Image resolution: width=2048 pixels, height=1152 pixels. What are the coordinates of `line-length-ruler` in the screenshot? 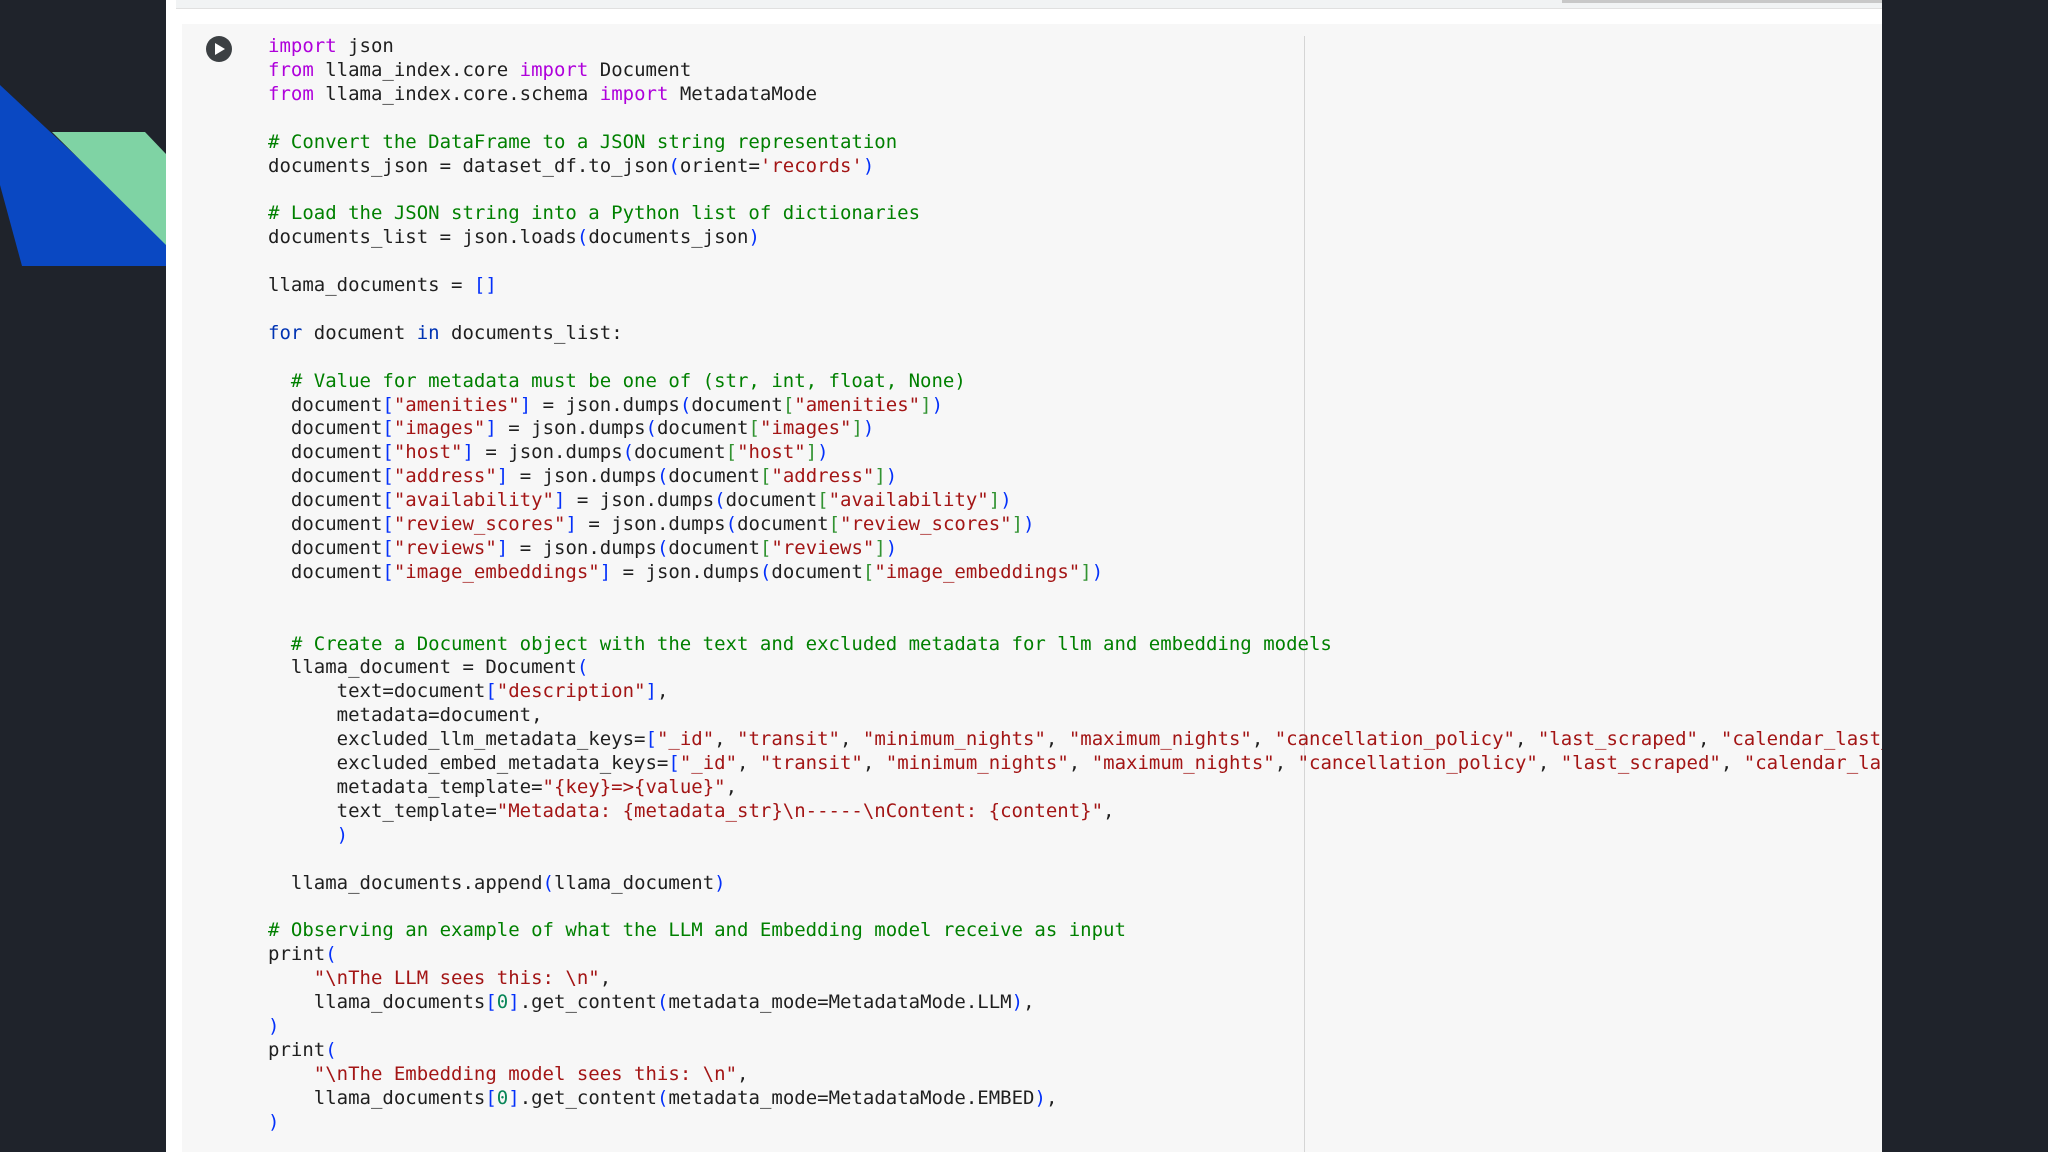 It's located at (1304, 594).